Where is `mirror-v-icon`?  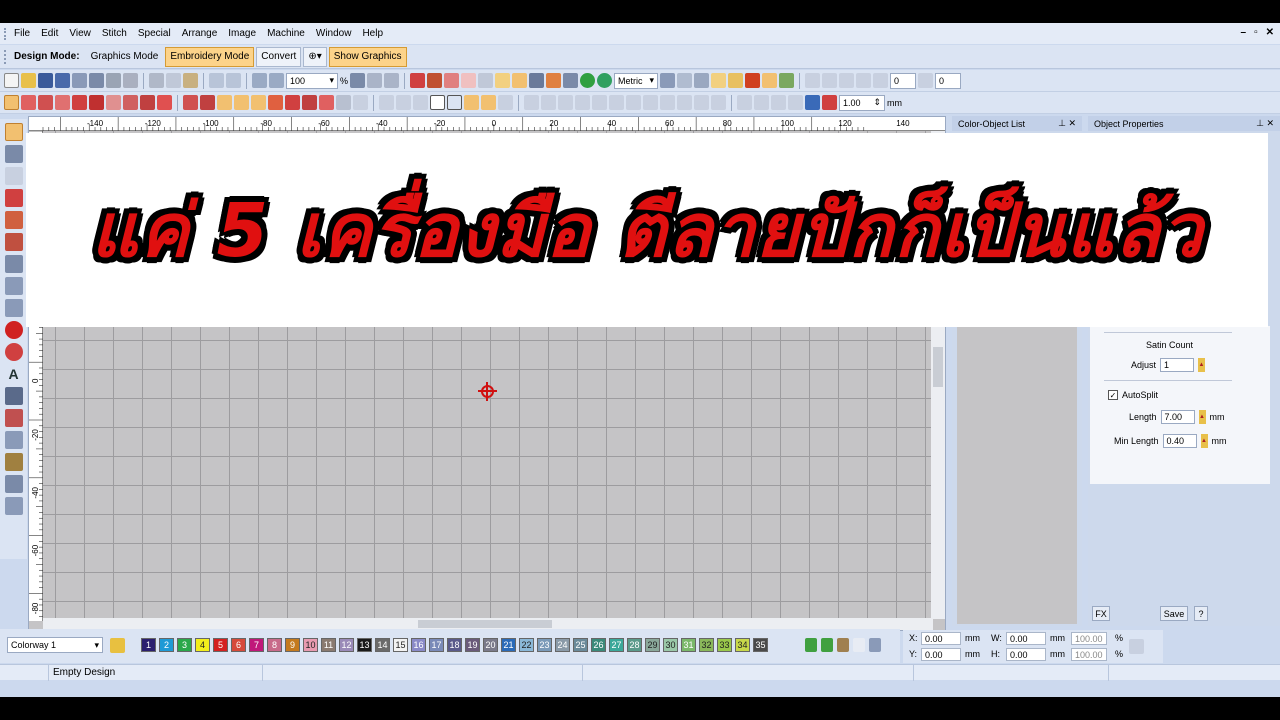
mirror-v-icon is located at coordinates (830, 80).